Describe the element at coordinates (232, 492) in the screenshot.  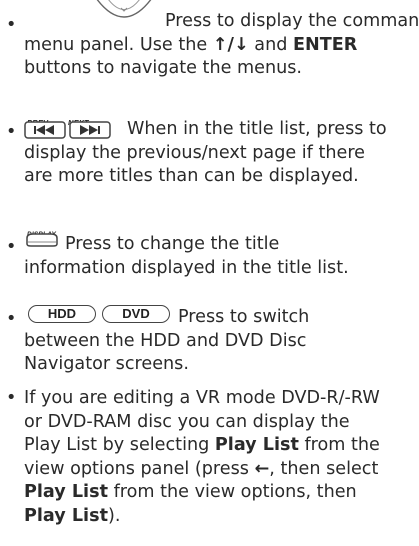
I see `text-segment: from the view options, then` at that location.